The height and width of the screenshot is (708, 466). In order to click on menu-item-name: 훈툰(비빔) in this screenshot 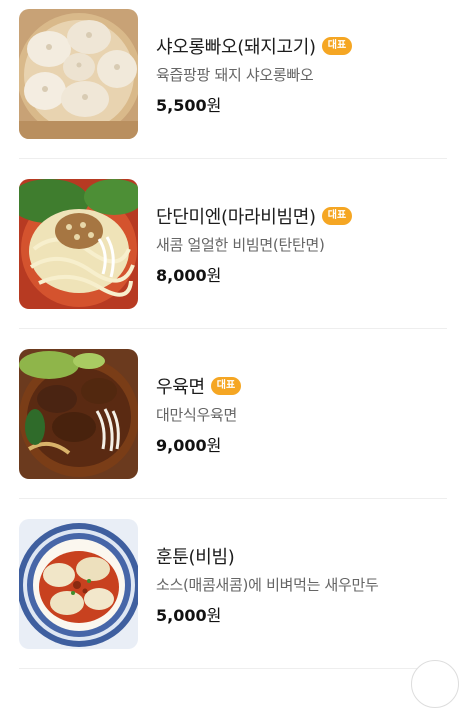, I will do `click(195, 557)`.